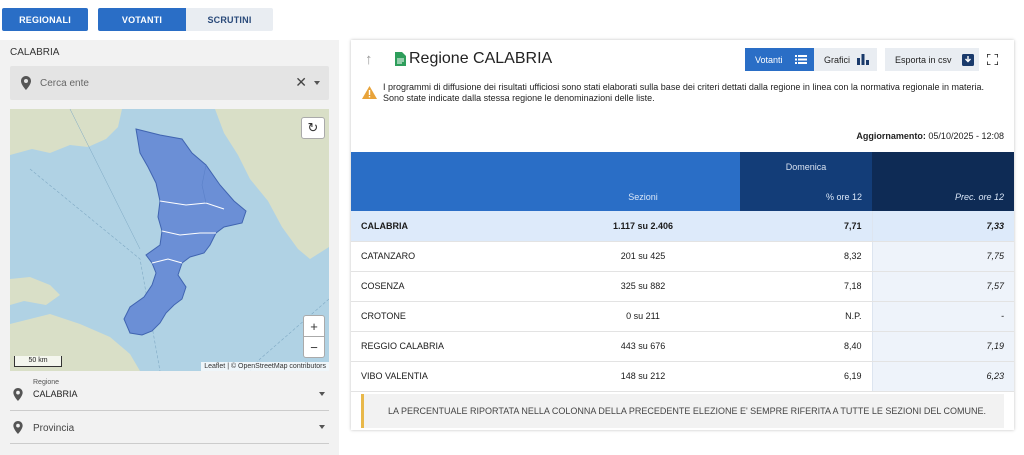  What do you see at coordinates (863, 59) in the screenshot?
I see `bar-chart-icon` at bounding box center [863, 59].